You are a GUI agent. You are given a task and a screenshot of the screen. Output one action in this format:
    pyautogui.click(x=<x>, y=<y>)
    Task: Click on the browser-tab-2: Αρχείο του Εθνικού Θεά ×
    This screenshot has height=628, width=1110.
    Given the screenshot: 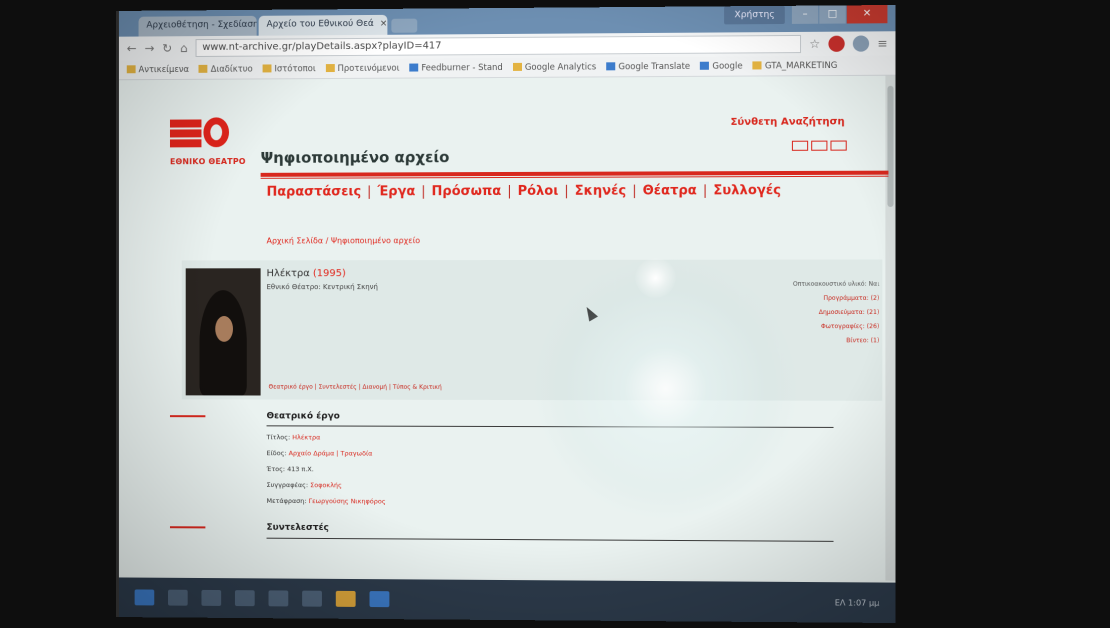 What is the action you would take?
    pyautogui.click(x=323, y=25)
    